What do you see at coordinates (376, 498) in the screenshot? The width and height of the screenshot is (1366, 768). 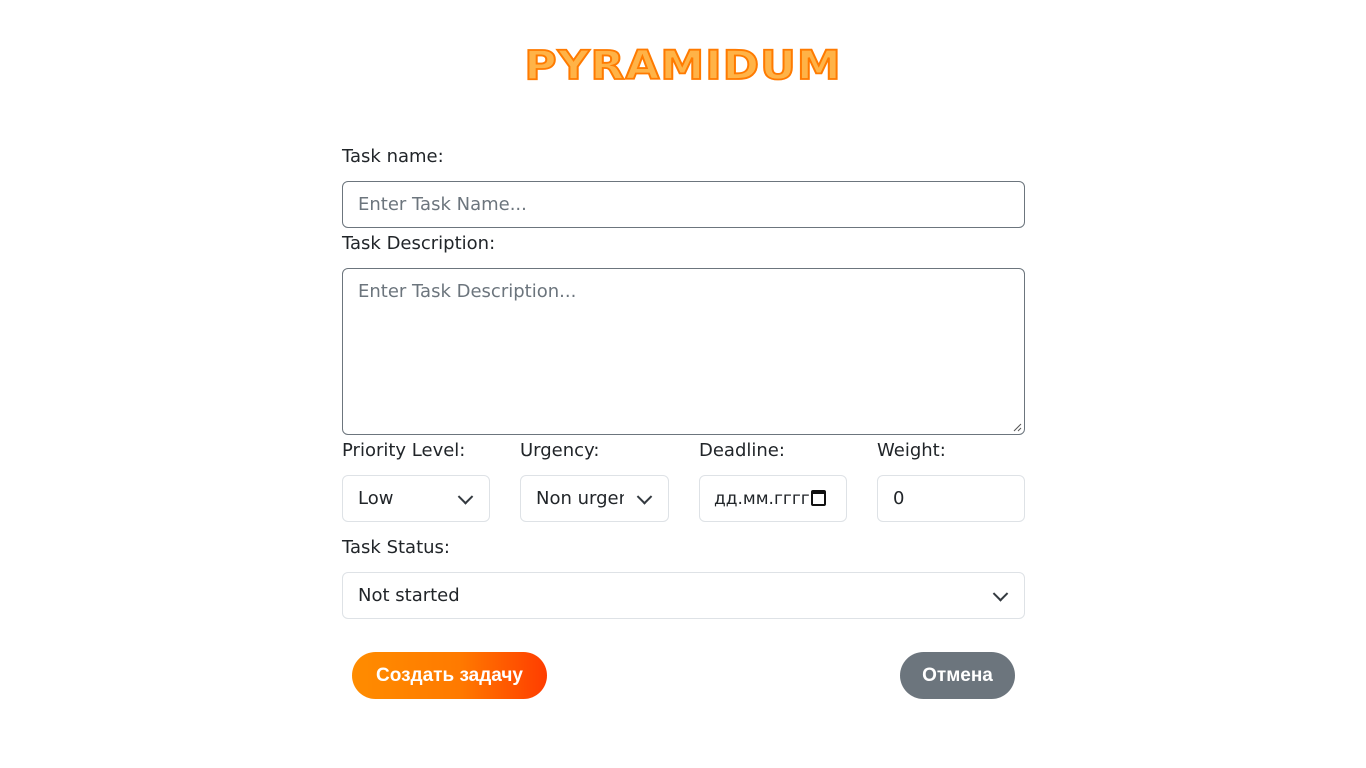 I see `priority-value: Low` at bounding box center [376, 498].